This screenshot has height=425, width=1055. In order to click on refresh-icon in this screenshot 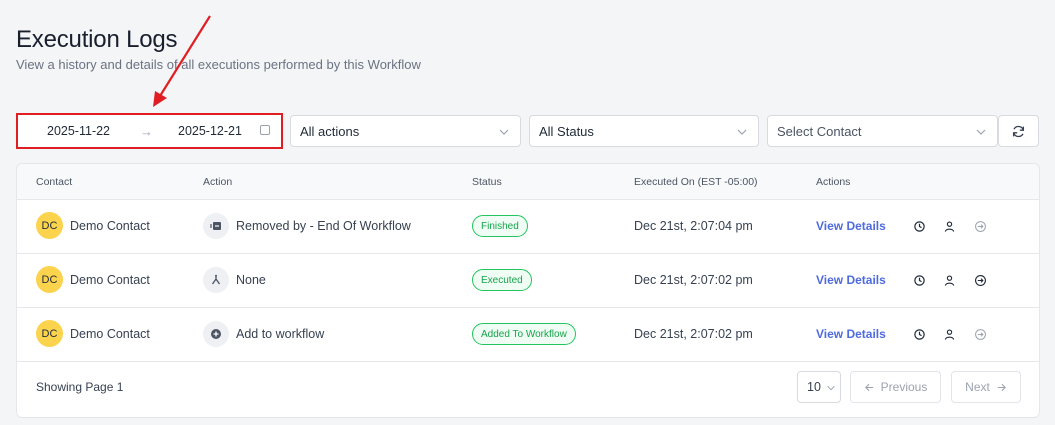, I will do `click(1018, 131)`.